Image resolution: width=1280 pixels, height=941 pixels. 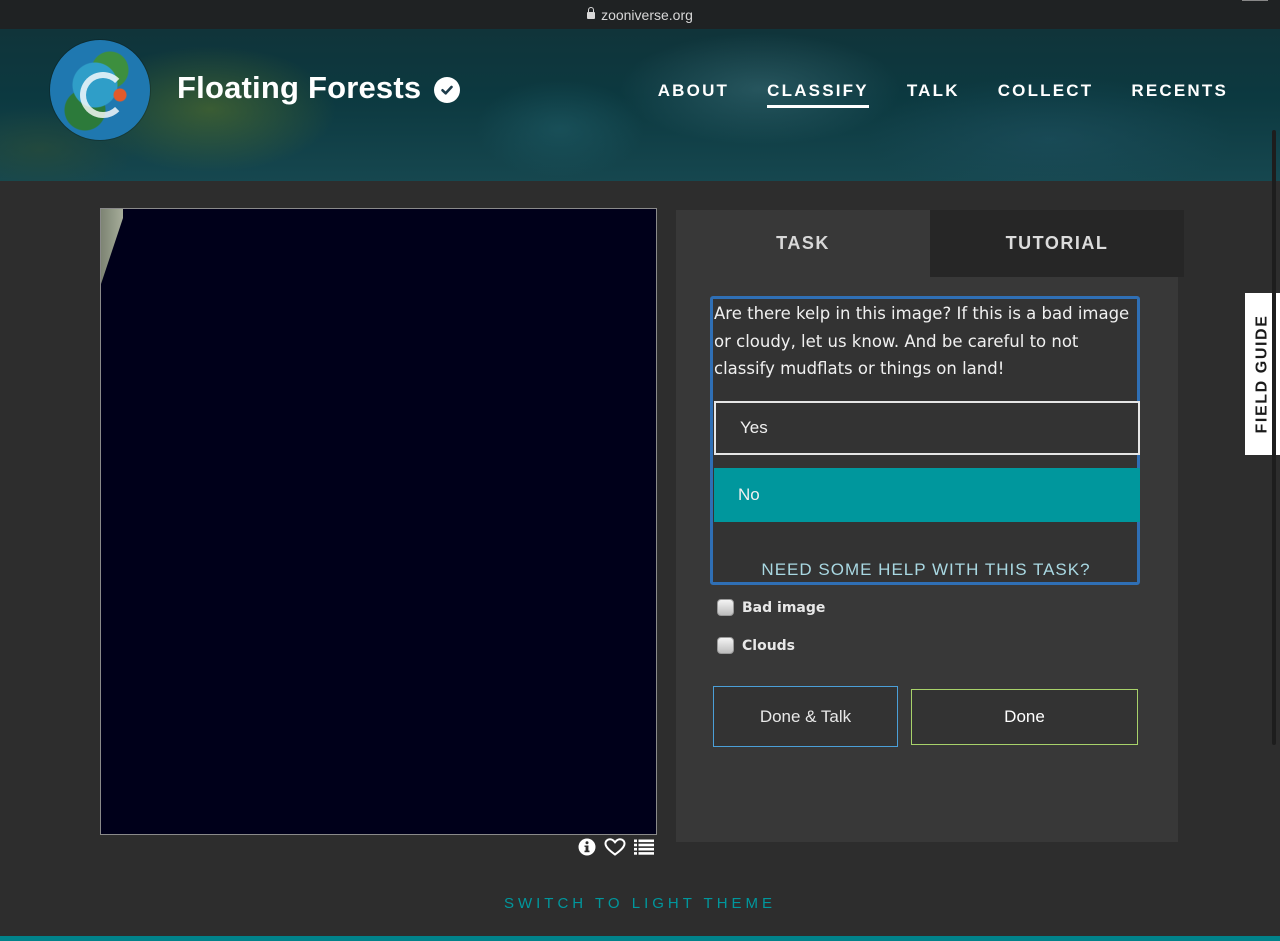 What do you see at coordinates (587, 849) in the screenshot?
I see `info-icon` at bounding box center [587, 849].